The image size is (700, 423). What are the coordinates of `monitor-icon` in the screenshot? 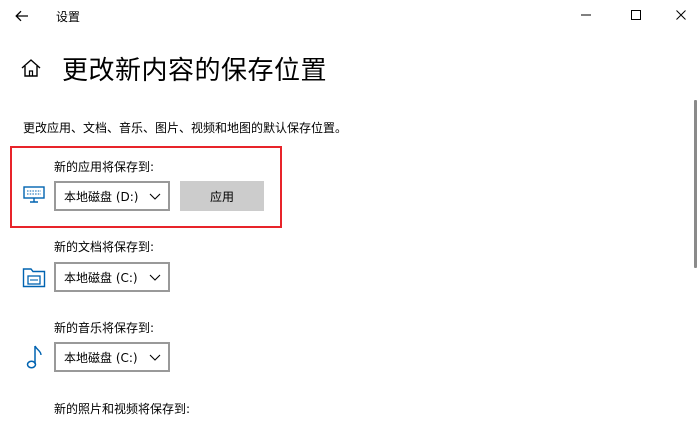 It's located at (34, 195).